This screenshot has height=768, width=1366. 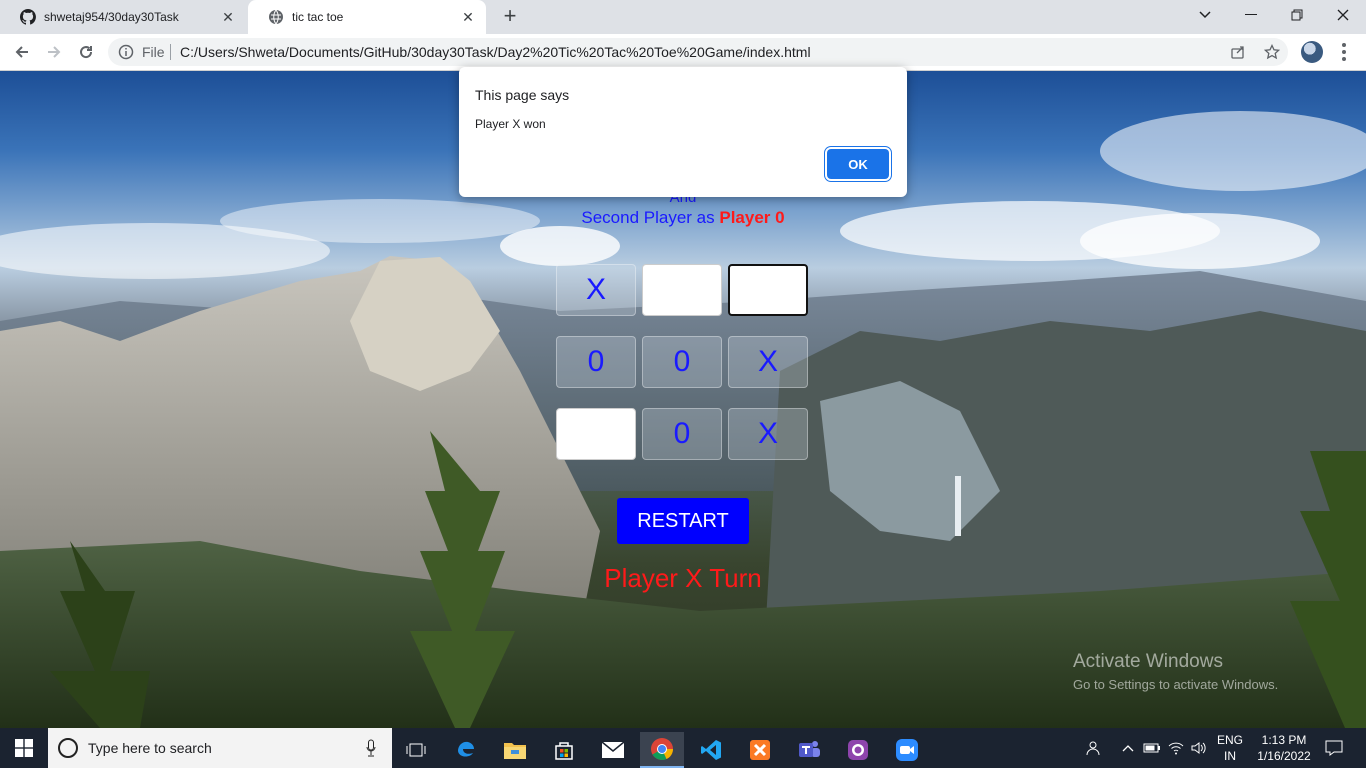 What do you see at coordinates (662, 750) in the screenshot?
I see `chrome-icon` at bounding box center [662, 750].